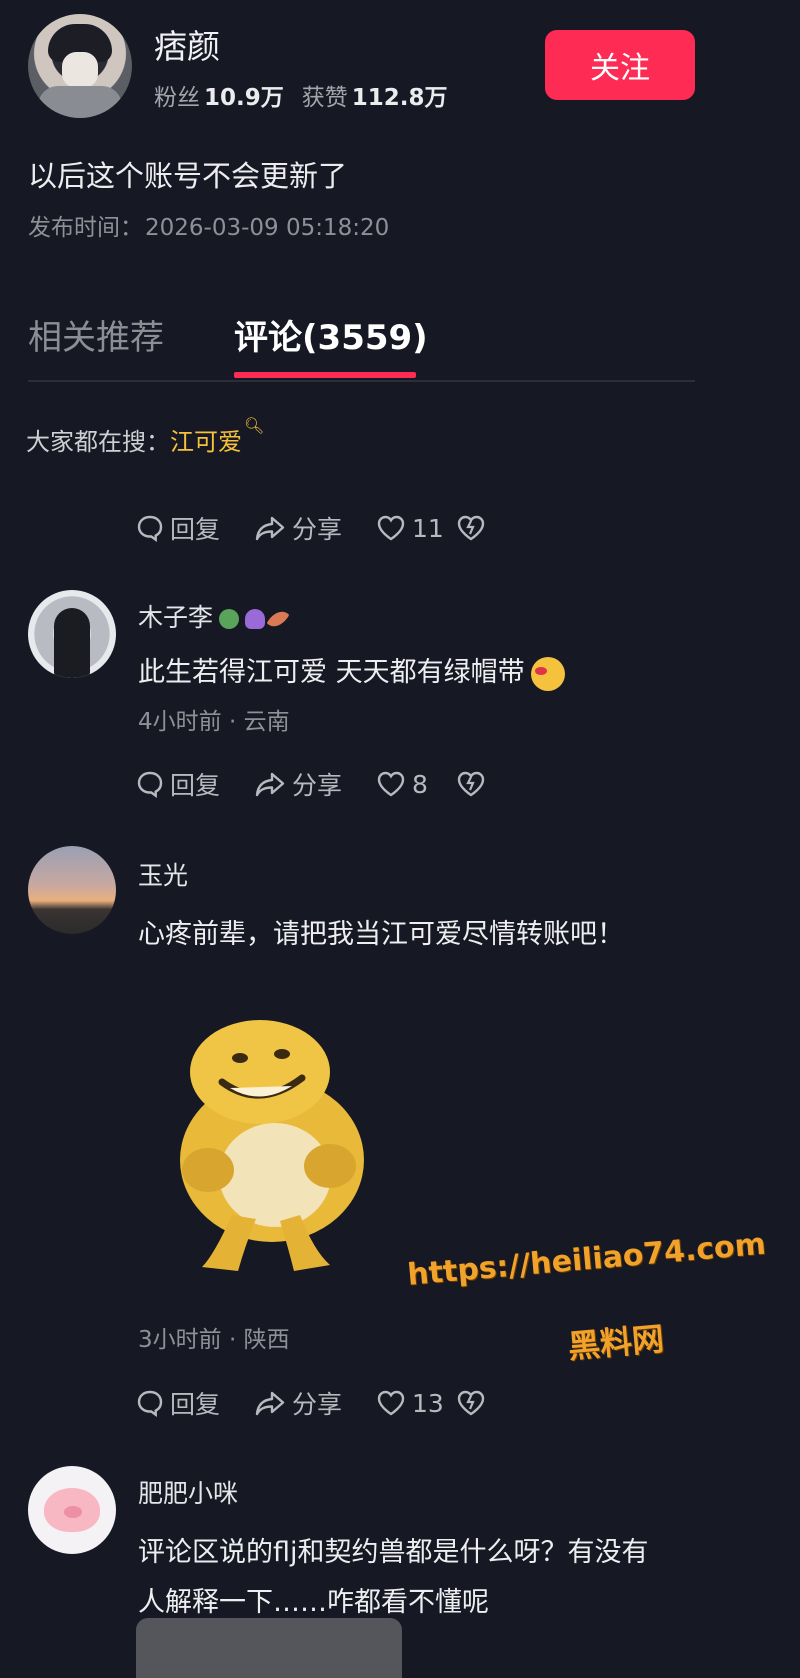  I want to click on comment-meta: 4小时前 · 云南, so click(214, 722).